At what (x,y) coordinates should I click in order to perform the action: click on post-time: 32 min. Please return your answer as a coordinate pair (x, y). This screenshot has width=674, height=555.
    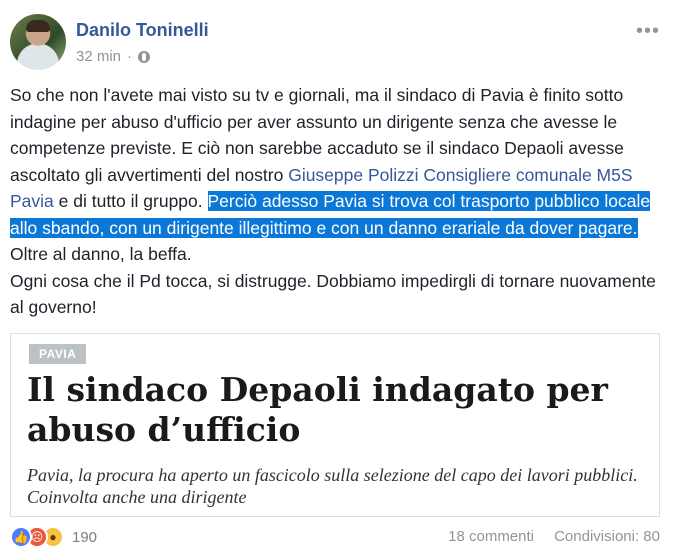
    Looking at the image, I should click on (98, 56).